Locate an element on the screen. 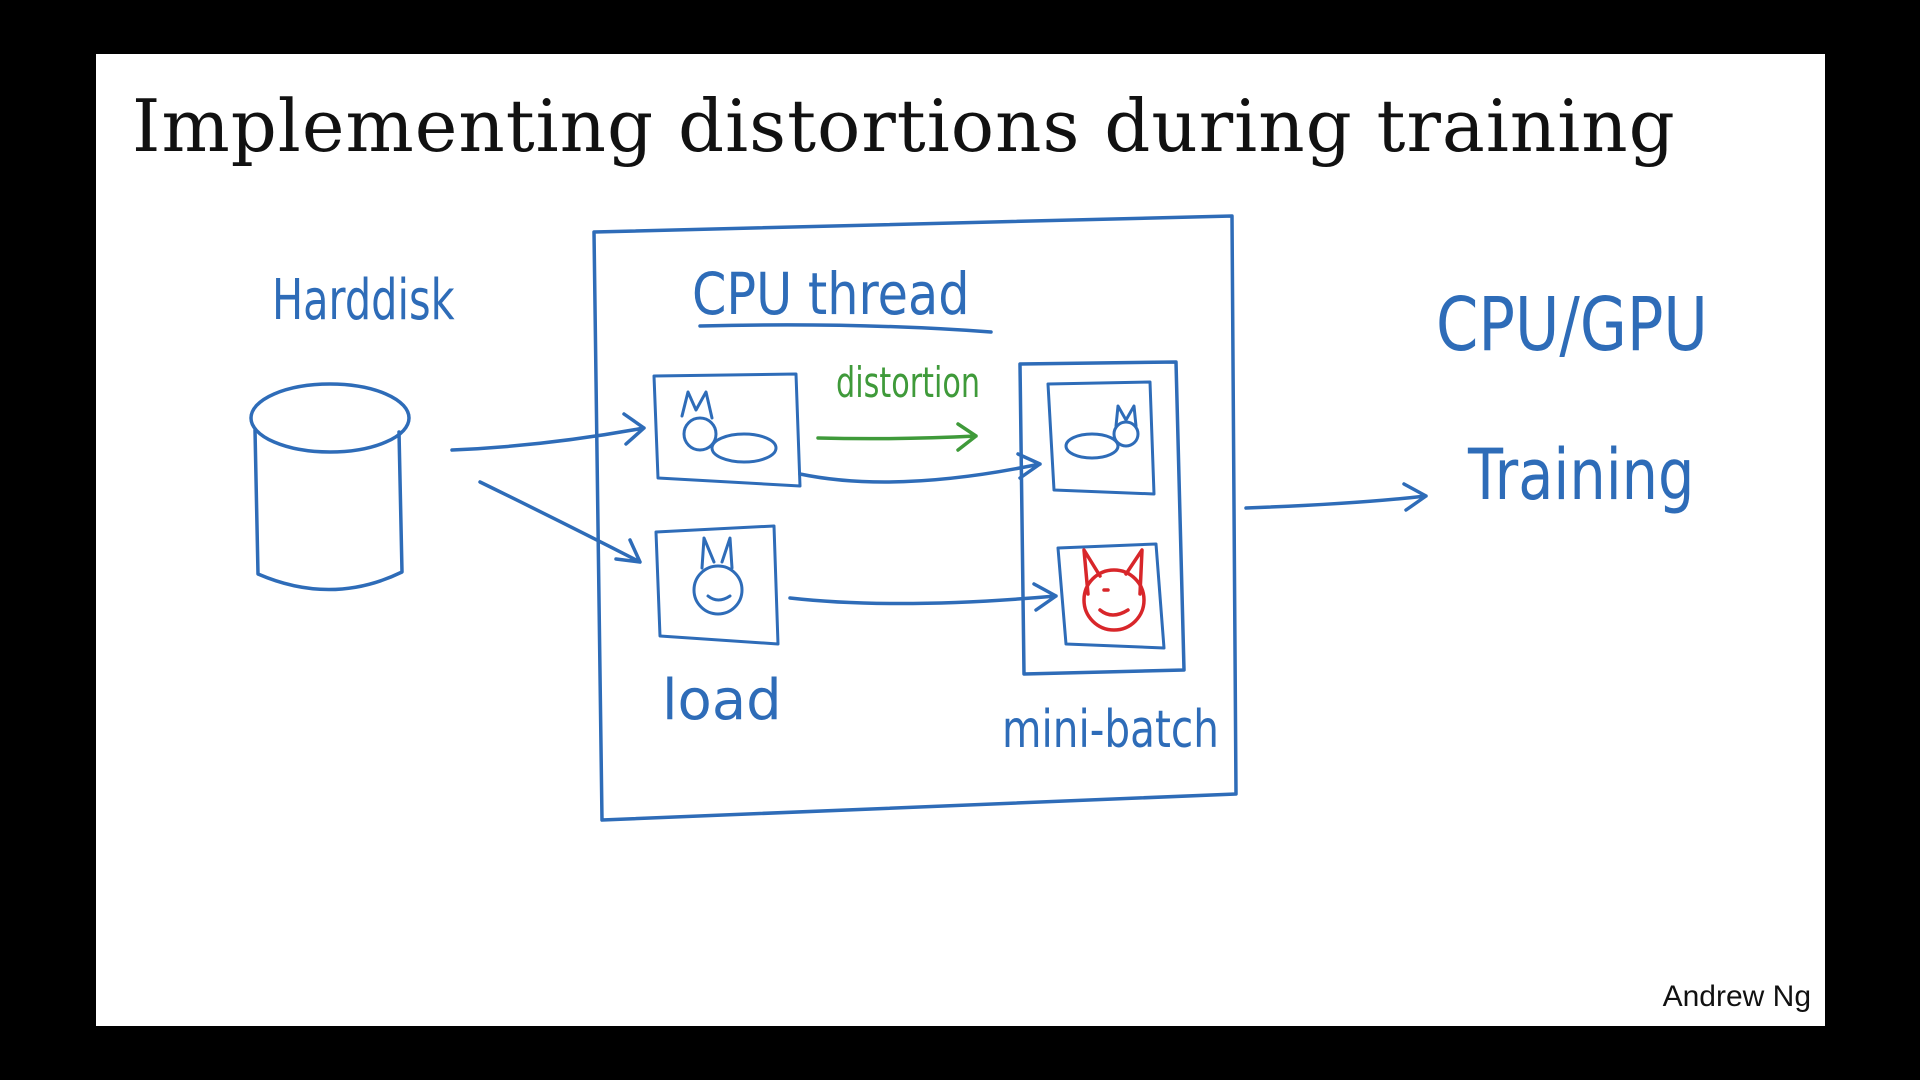 This screenshot has height=1080, width=1920. distortion-arrow is located at coordinates (897, 437).